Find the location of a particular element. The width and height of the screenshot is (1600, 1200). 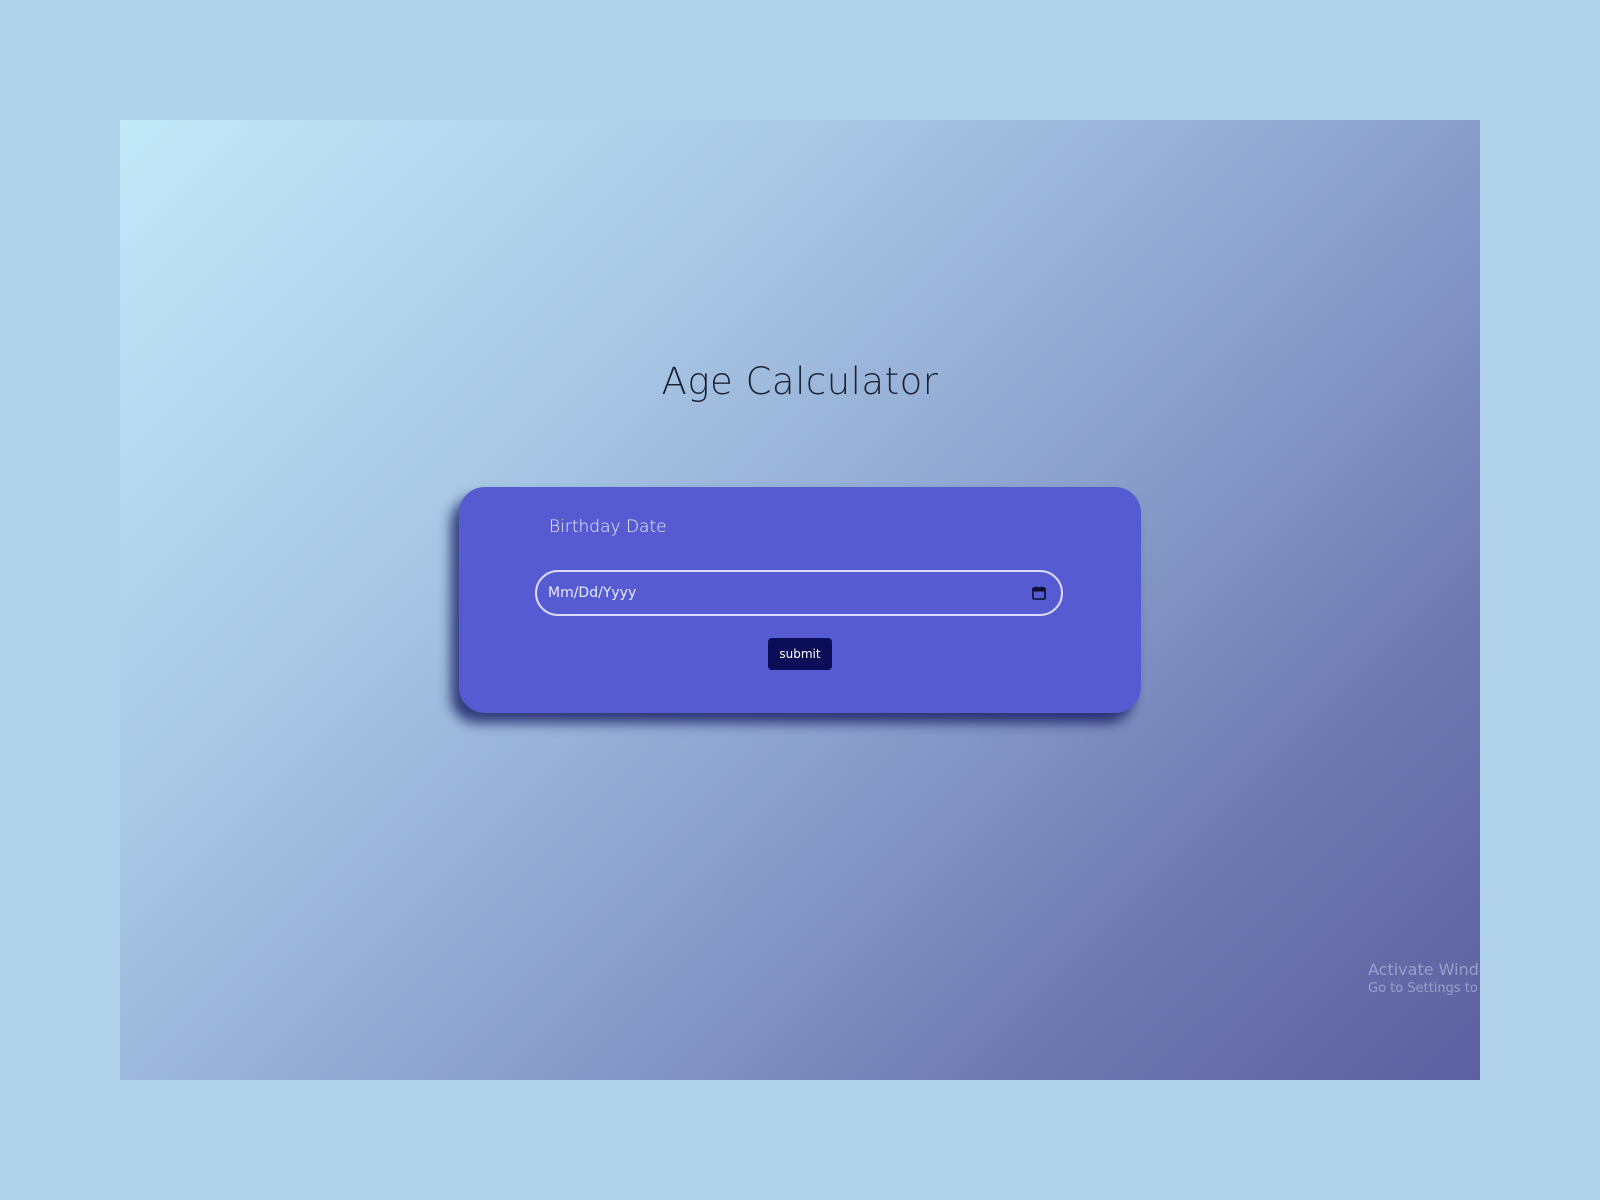

watermark-line-1: Activate Windows is located at coordinates (1424, 969).